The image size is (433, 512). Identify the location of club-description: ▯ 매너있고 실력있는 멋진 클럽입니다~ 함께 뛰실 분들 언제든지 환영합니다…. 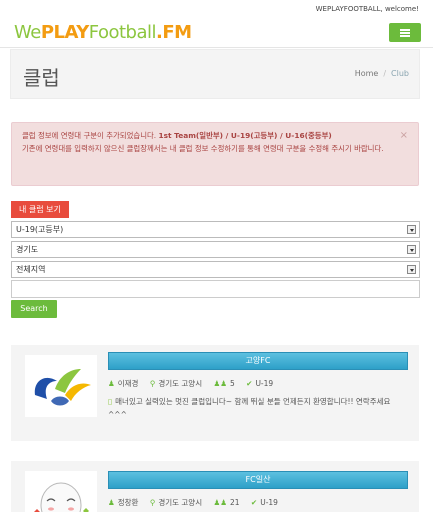
(258, 408).